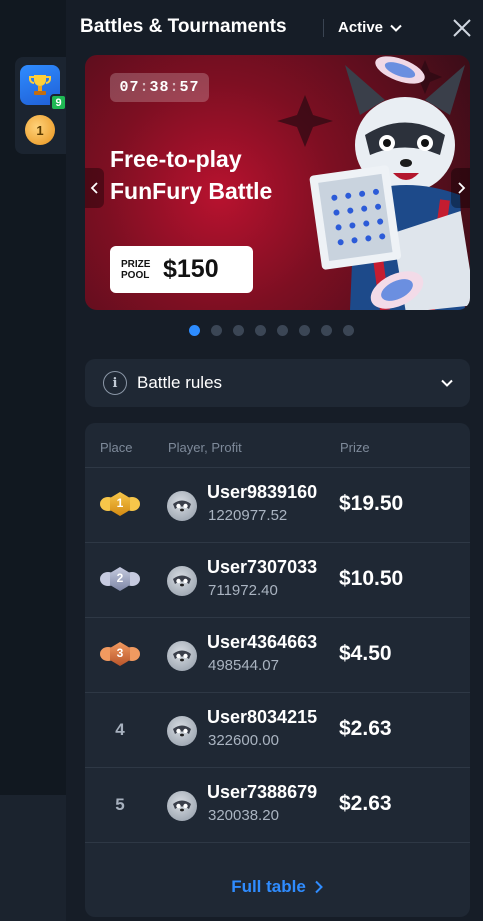  Describe the element at coordinates (277, 445) in the screenshot. I see `leaderboard-header: Place Player, Profit Prize` at that location.